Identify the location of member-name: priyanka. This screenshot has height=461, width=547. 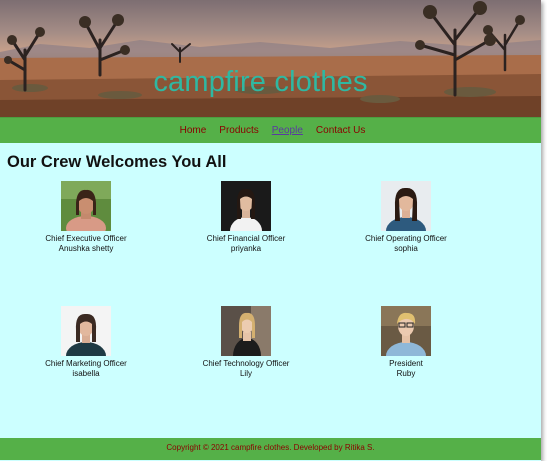
(246, 248).